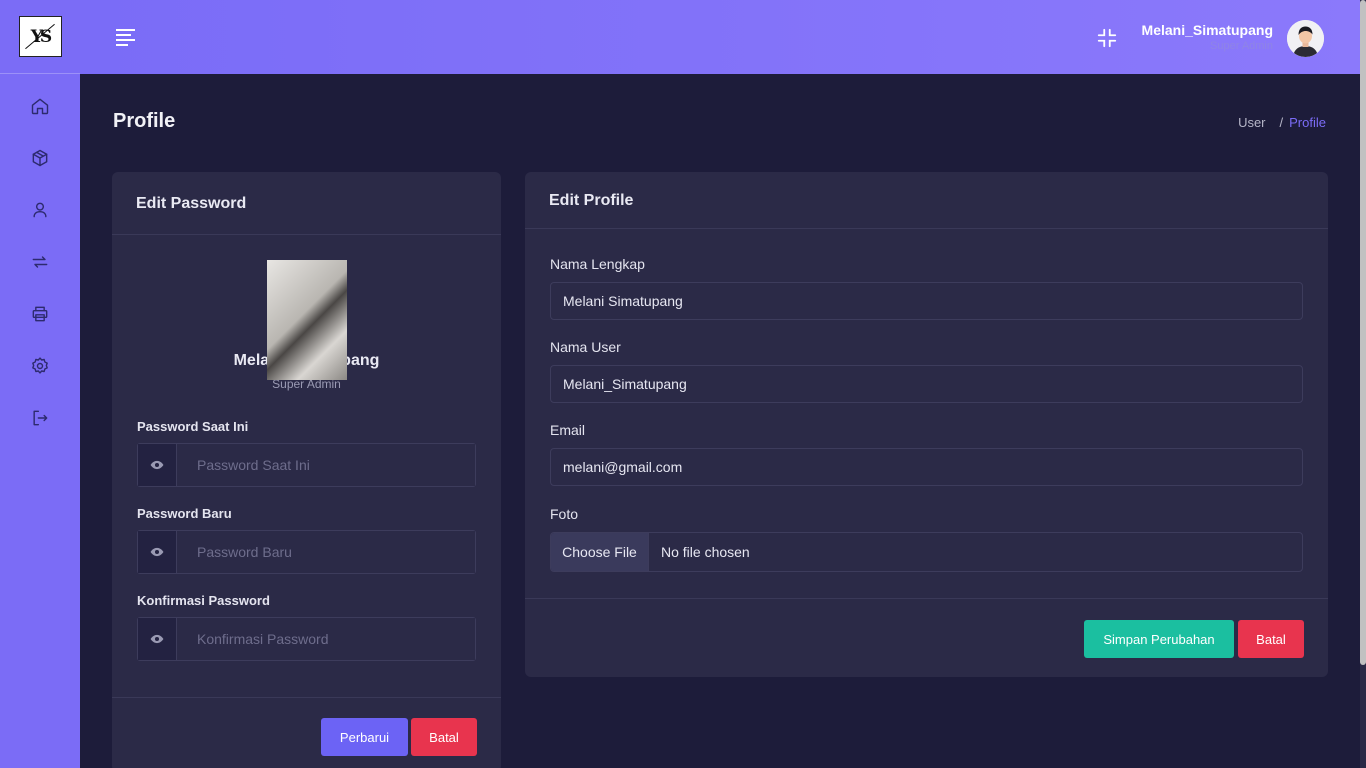 The width and height of the screenshot is (1366, 768). I want to click on user-name: Melani_Simatupang, so click(1207, 30).